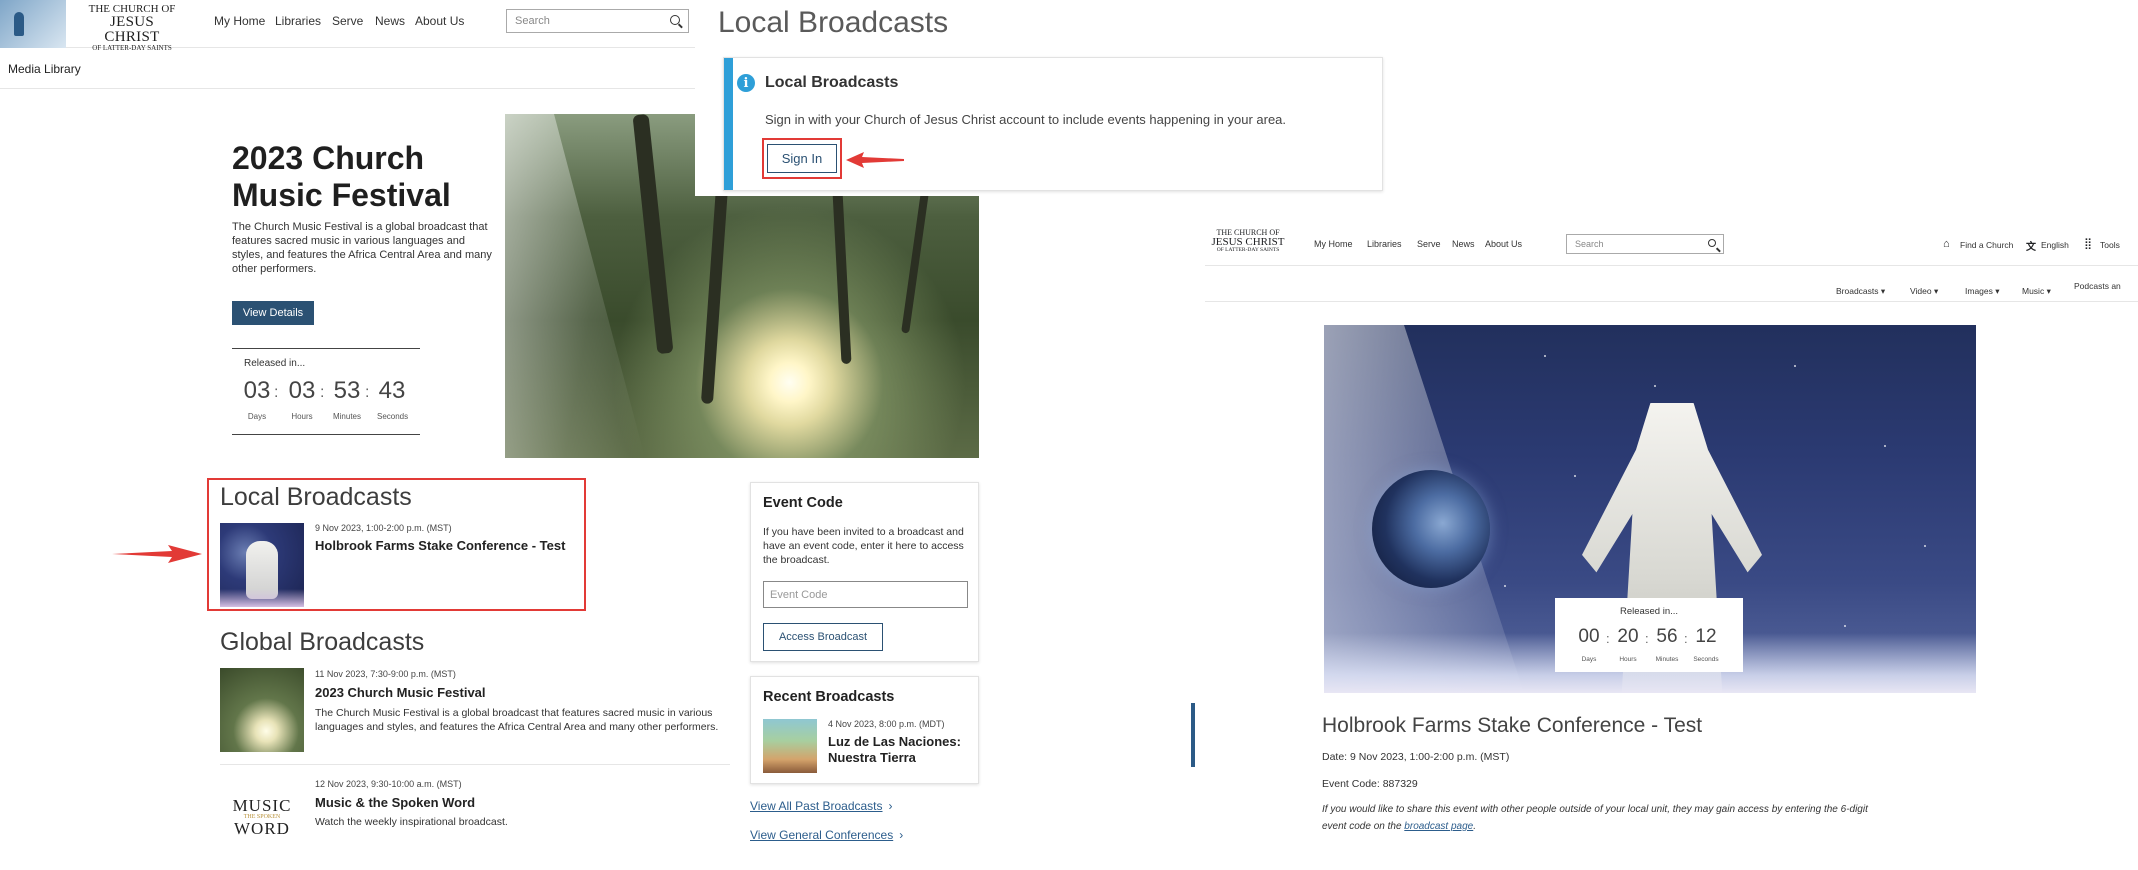 The width and height of the screenshot is (2138, 870). What do you see at coordinates (273, 313) in the screenshot?
I see `view-details-button: View Details` at bounding box center [273, 313].